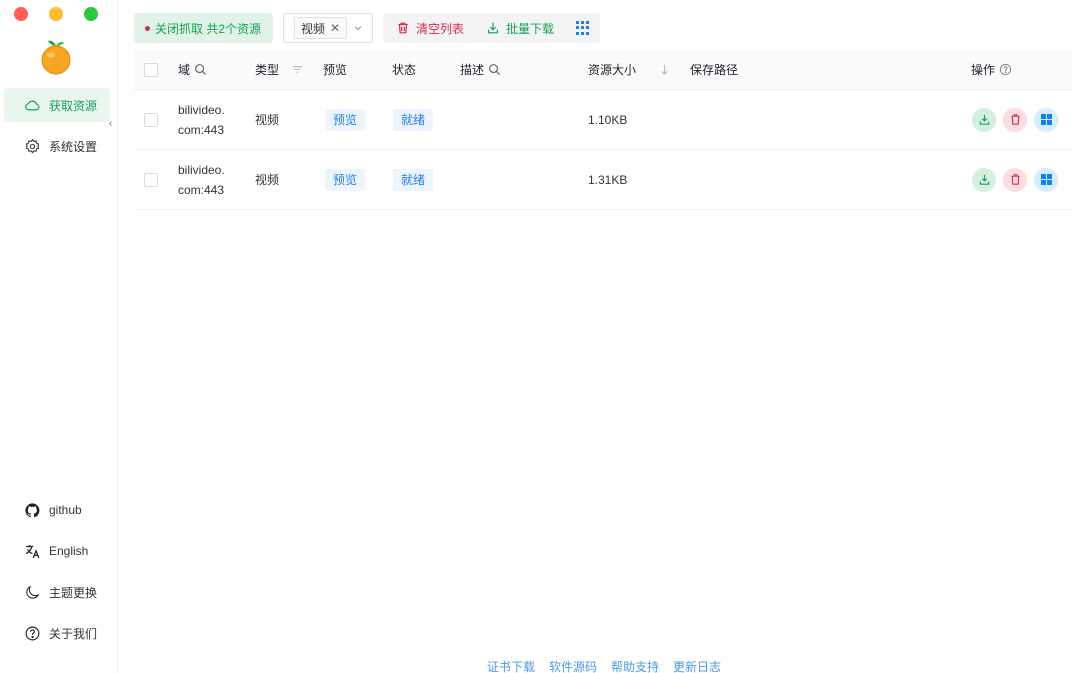  I want to click on sidebar-item-theme: 主题更换, so click(57, 592).